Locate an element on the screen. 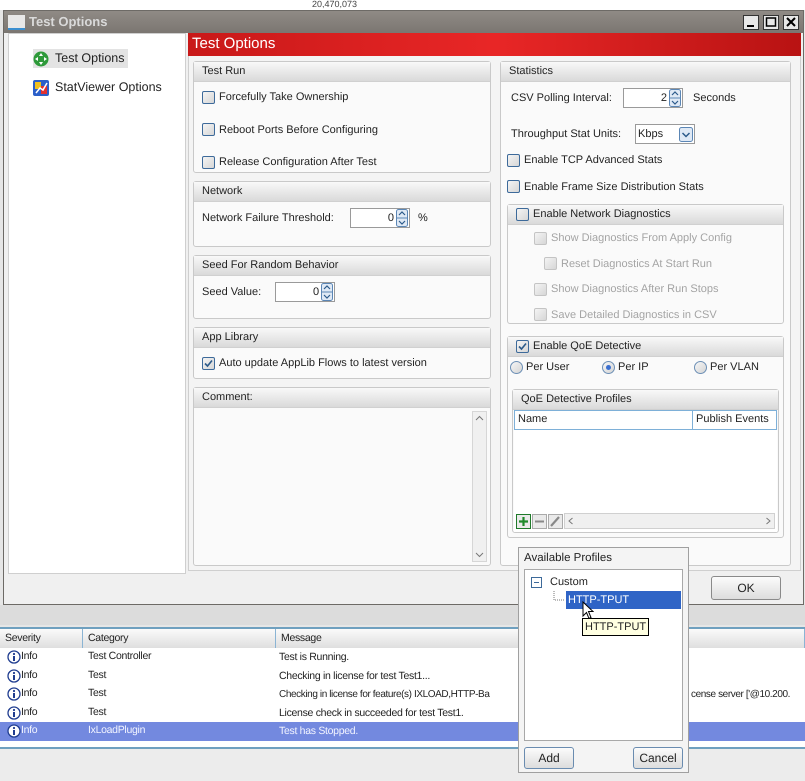  ok-button: OK is located at coordinates (746, 588).